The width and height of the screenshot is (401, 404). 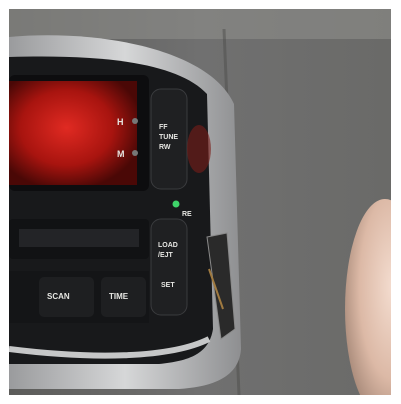 I want to click on load-eject-button, so click(x=169, y=267).